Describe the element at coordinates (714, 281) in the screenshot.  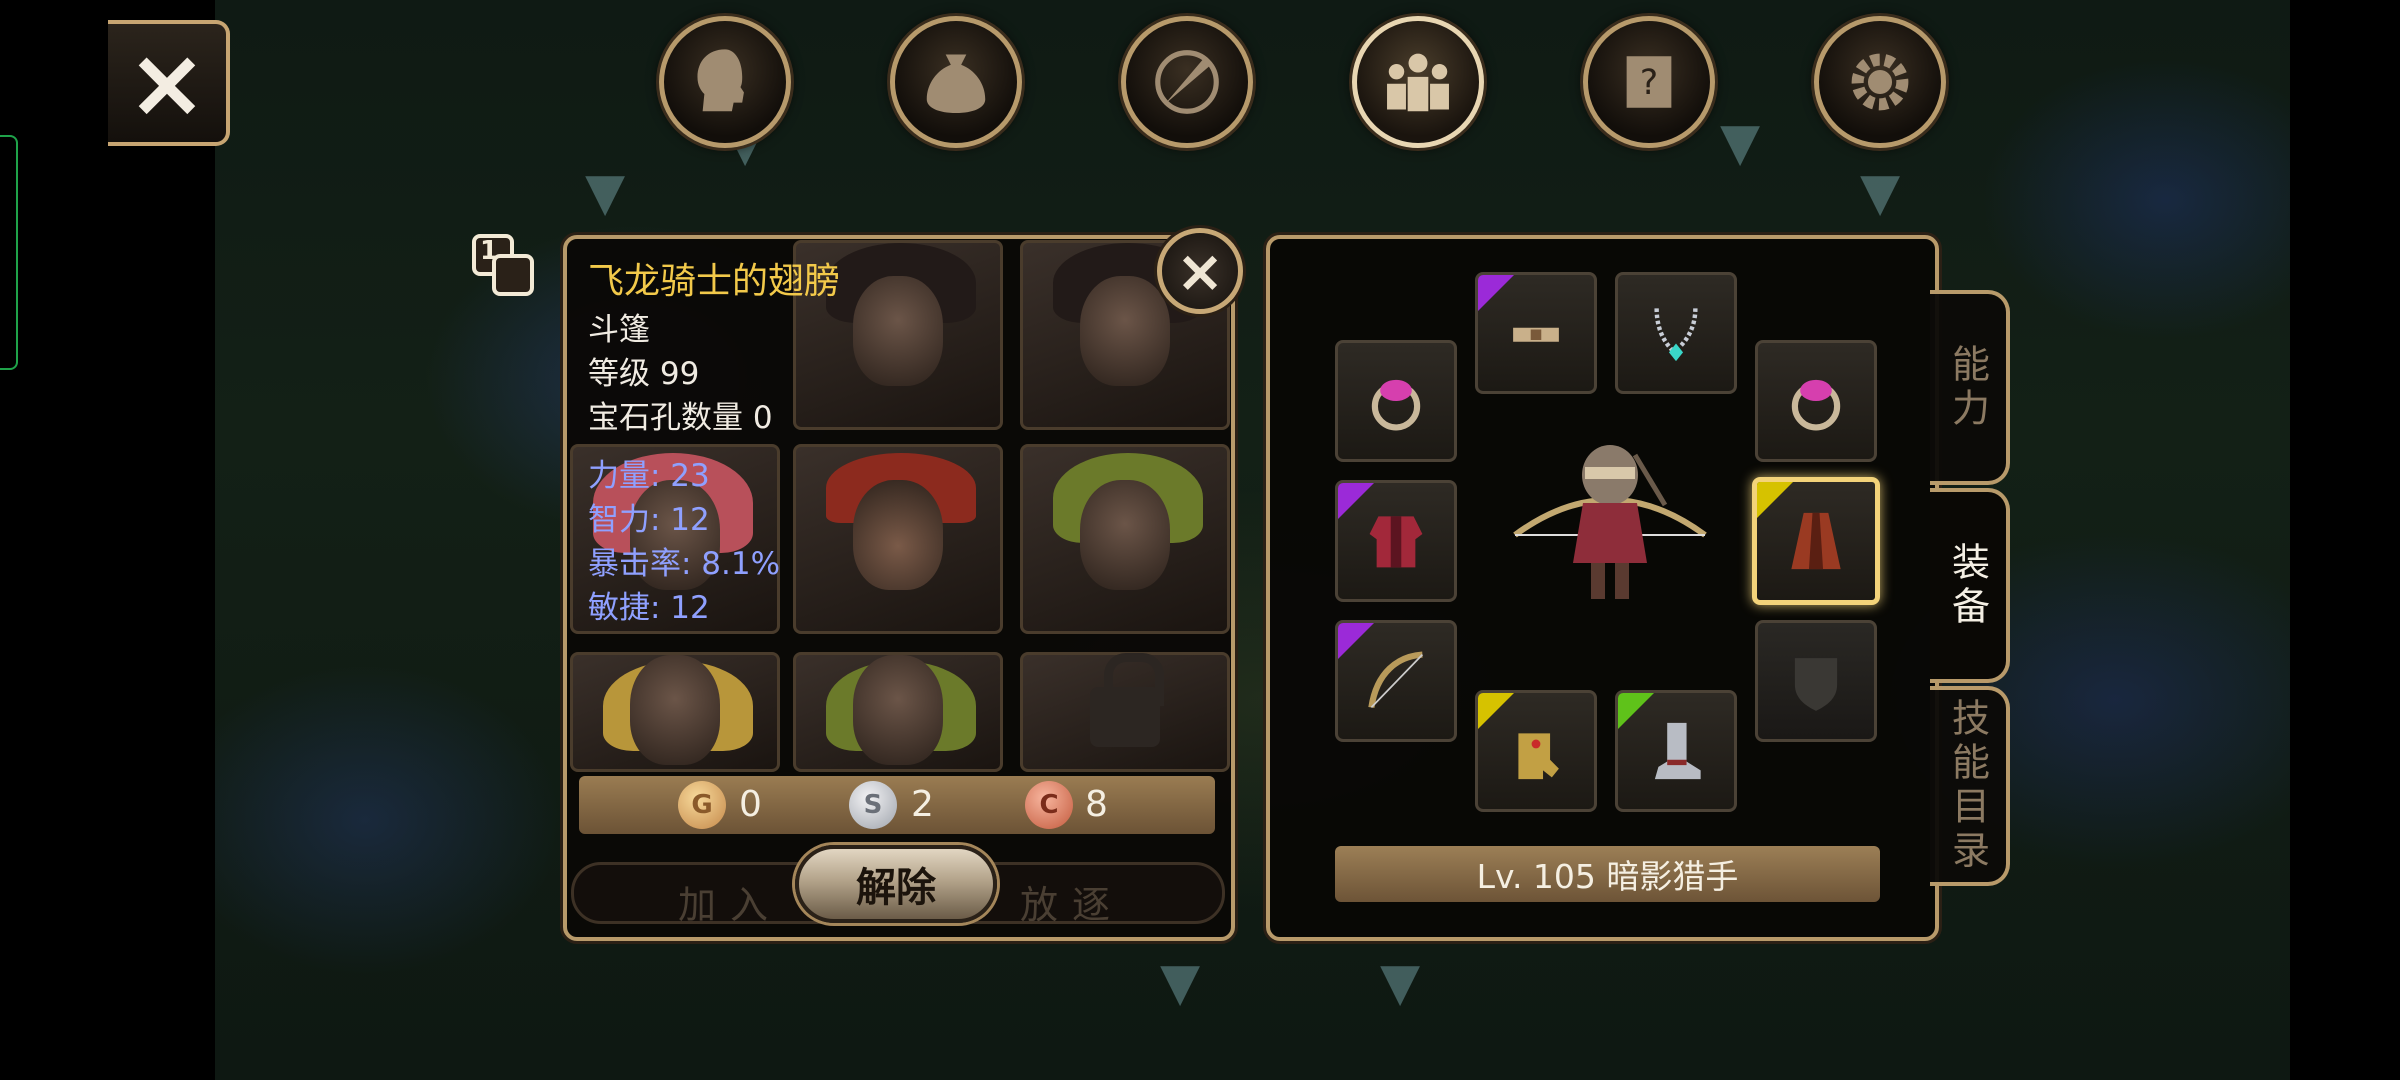
I see `item-name: 飞龙骑士的翅膀` at that location.